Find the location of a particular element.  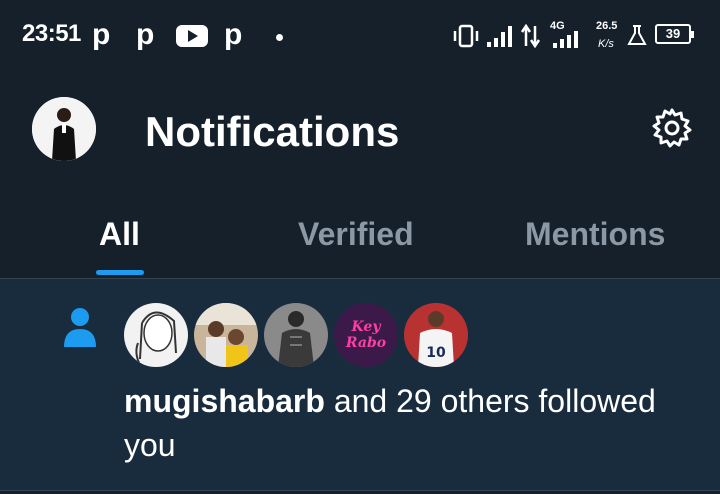

fitness-photo-image is located at coordinates (296, 335).